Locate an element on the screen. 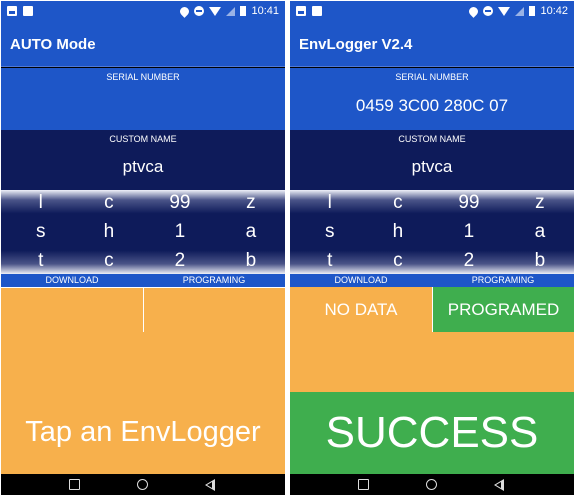  serial-number-value: 0459 3C00 280C 07 is located at coordinates (432, 105).